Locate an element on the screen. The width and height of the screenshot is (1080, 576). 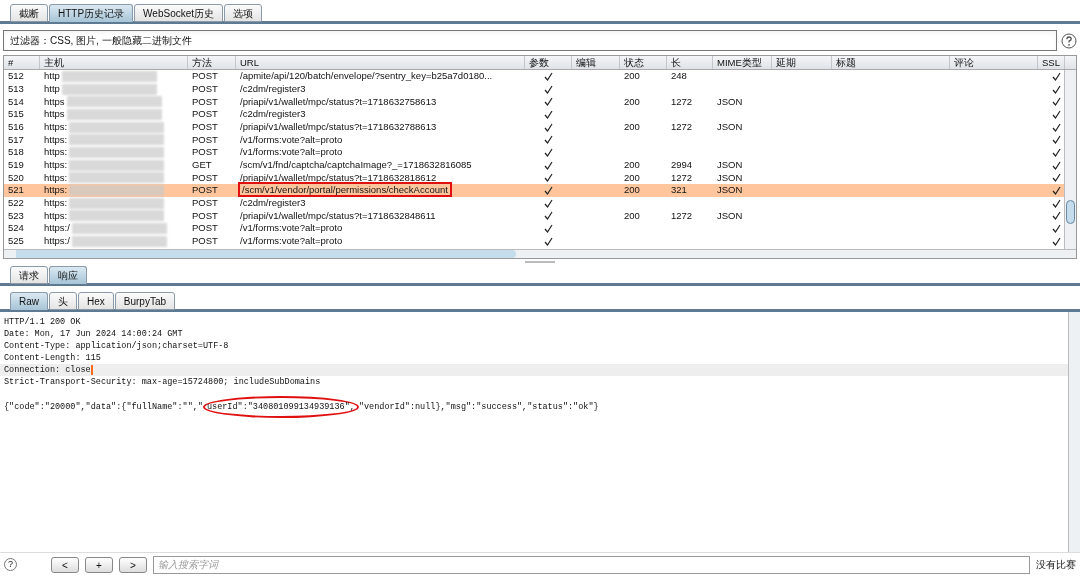
tab: 响应 is located at coordinates (68, 275).